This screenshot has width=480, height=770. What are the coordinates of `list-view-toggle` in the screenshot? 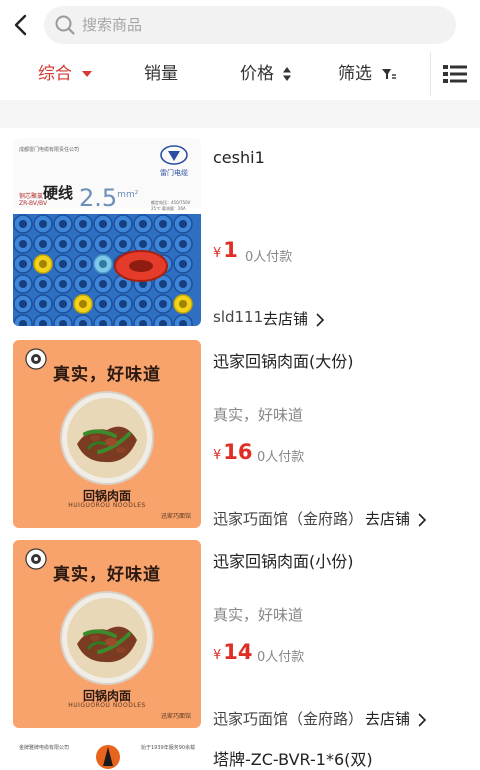 It's located at (455, 74).